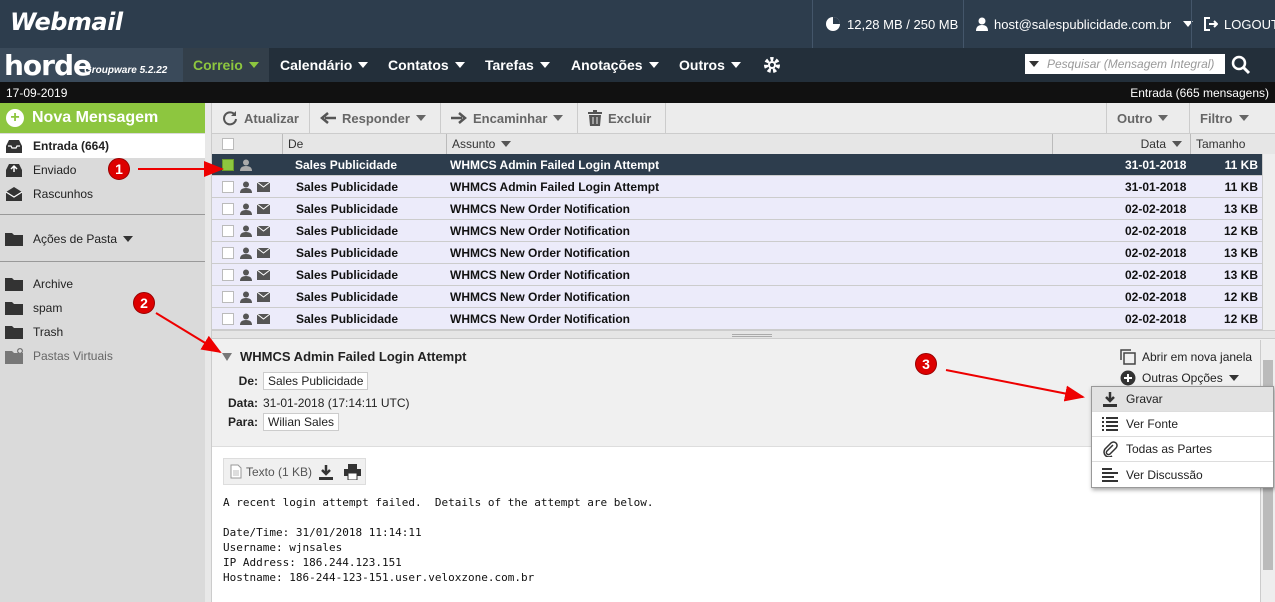 The image size is (1275, 602). What do you see at coordinates (637, 92) in the screenshot?
I see `status-bar: 17-09-2019 Entrada (665 mensagens)` at bounding box center [637, 92].